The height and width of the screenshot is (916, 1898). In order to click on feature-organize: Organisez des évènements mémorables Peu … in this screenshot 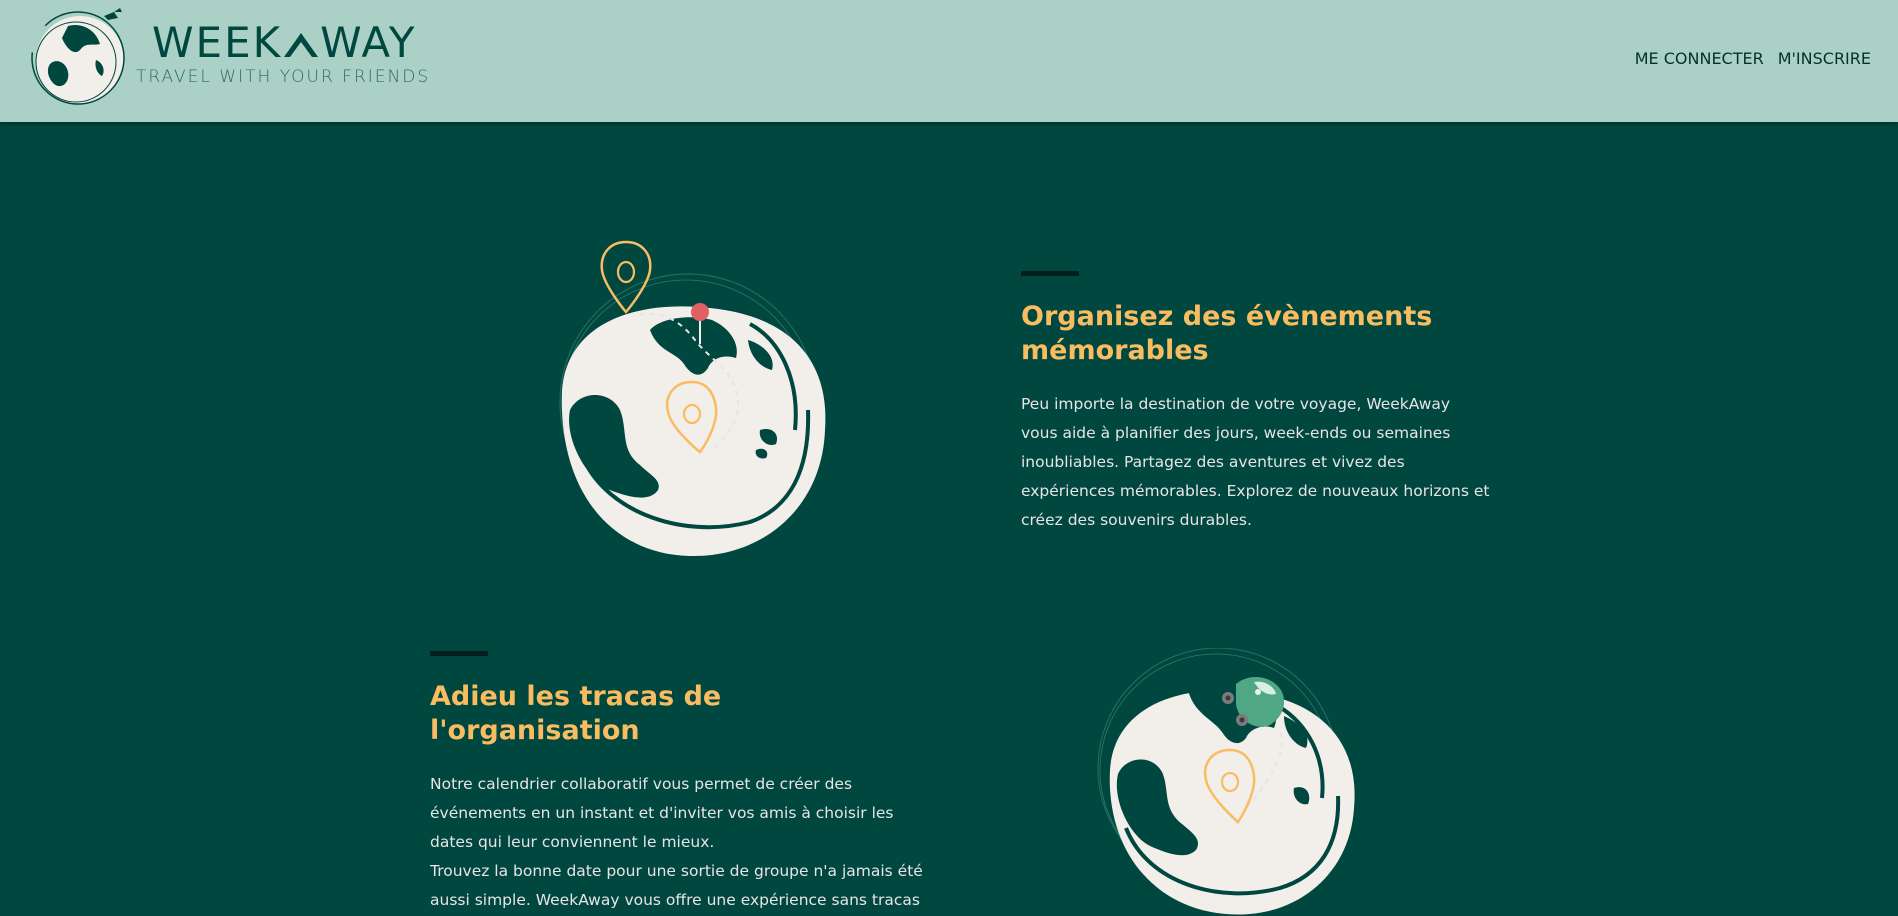, I will do `click(1256, 403)`.